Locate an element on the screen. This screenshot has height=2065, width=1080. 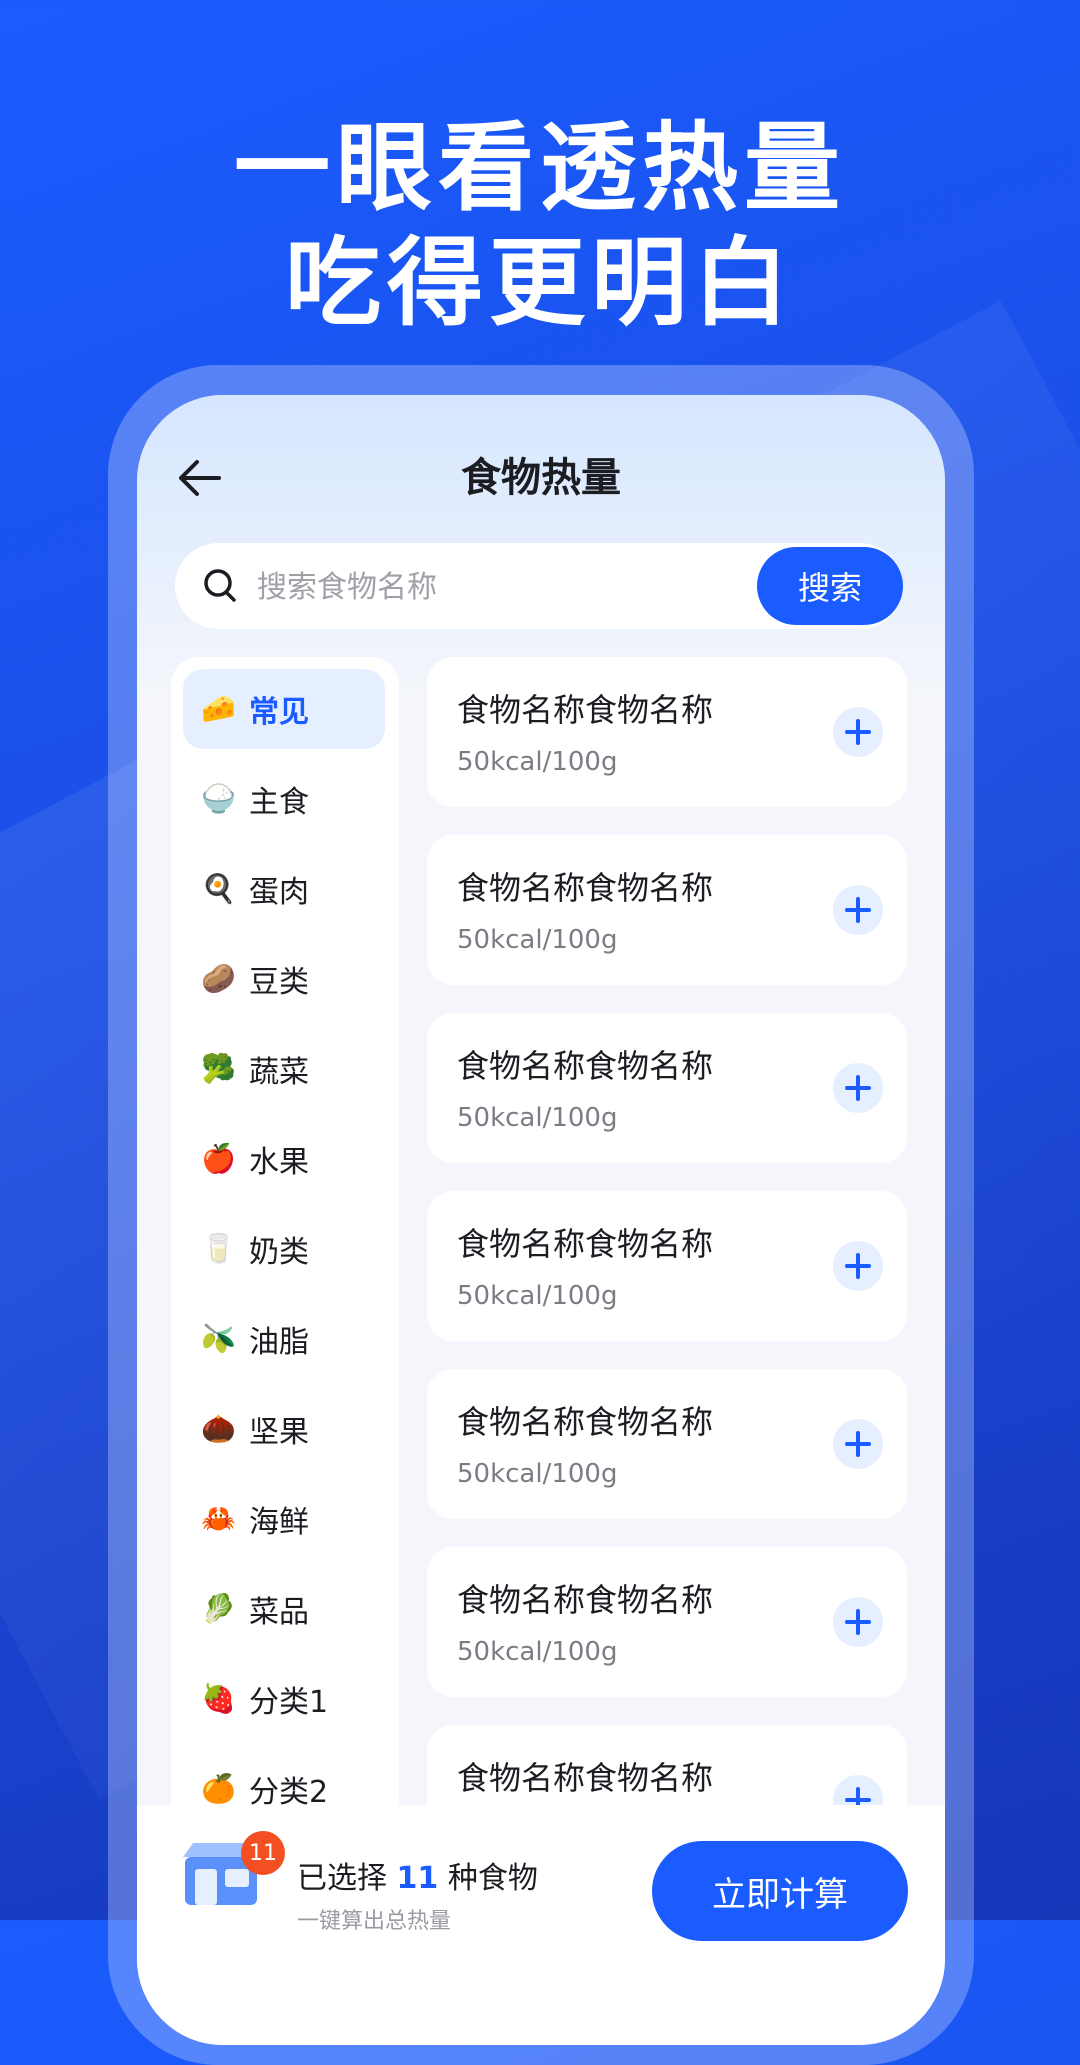
sidebar-item-label: 分类1 is located at coordinates (289, 1702).